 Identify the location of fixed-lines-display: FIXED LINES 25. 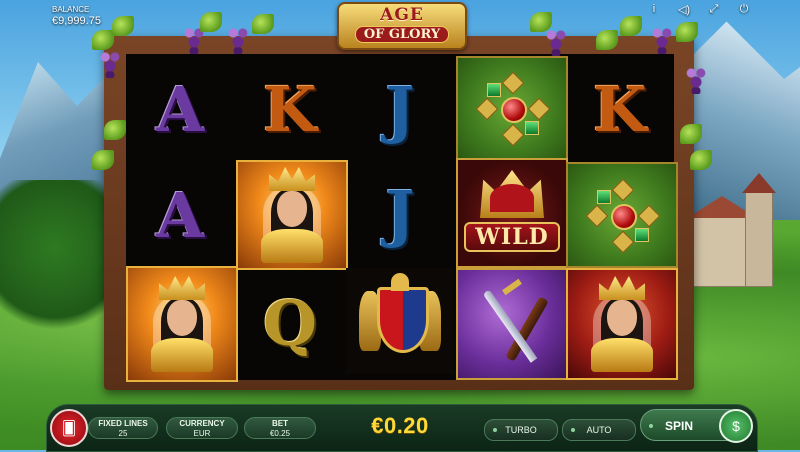
(123, 428).